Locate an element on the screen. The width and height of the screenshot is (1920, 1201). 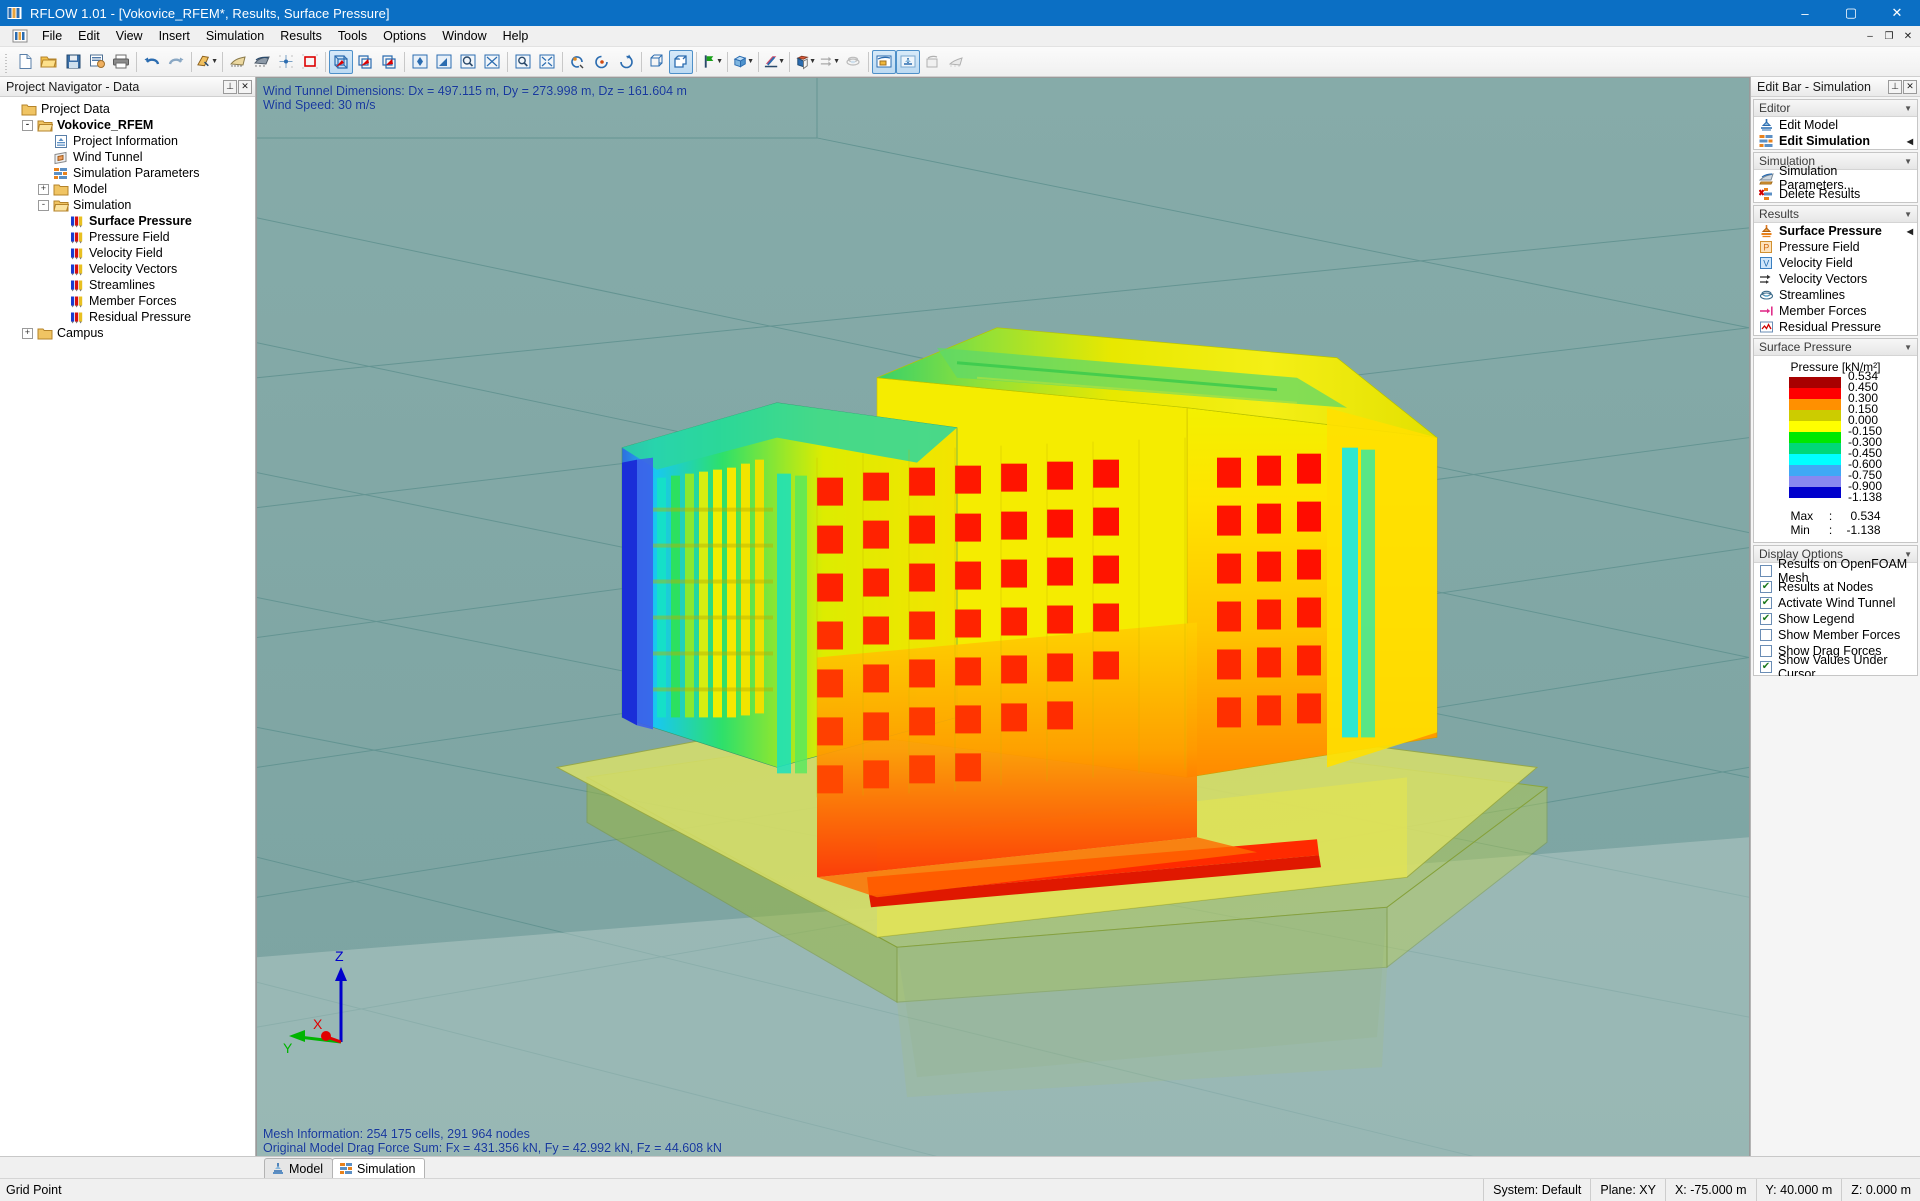
vectors-arrows-caret-icon: ▼ is located at coordinates (836, 61).